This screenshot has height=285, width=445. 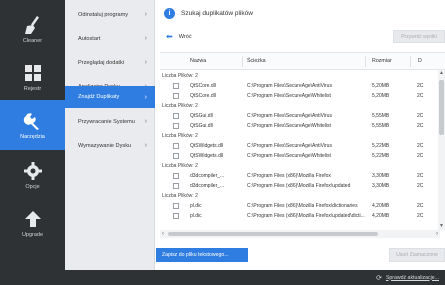 I want to click on submenu-find-duplicates: Znajdź Duplikaty ›, so click(x=110, y=97).